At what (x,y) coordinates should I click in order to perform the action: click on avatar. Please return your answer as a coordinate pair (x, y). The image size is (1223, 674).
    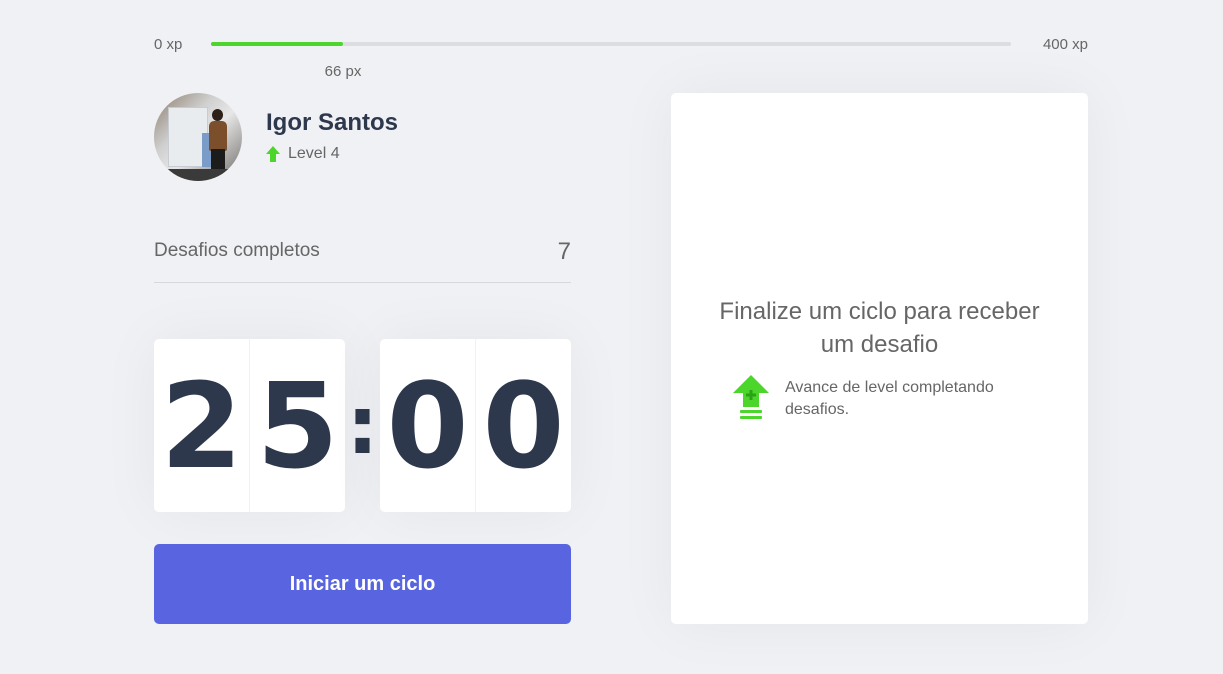
    Looking at the image, I should click on (198, 137).